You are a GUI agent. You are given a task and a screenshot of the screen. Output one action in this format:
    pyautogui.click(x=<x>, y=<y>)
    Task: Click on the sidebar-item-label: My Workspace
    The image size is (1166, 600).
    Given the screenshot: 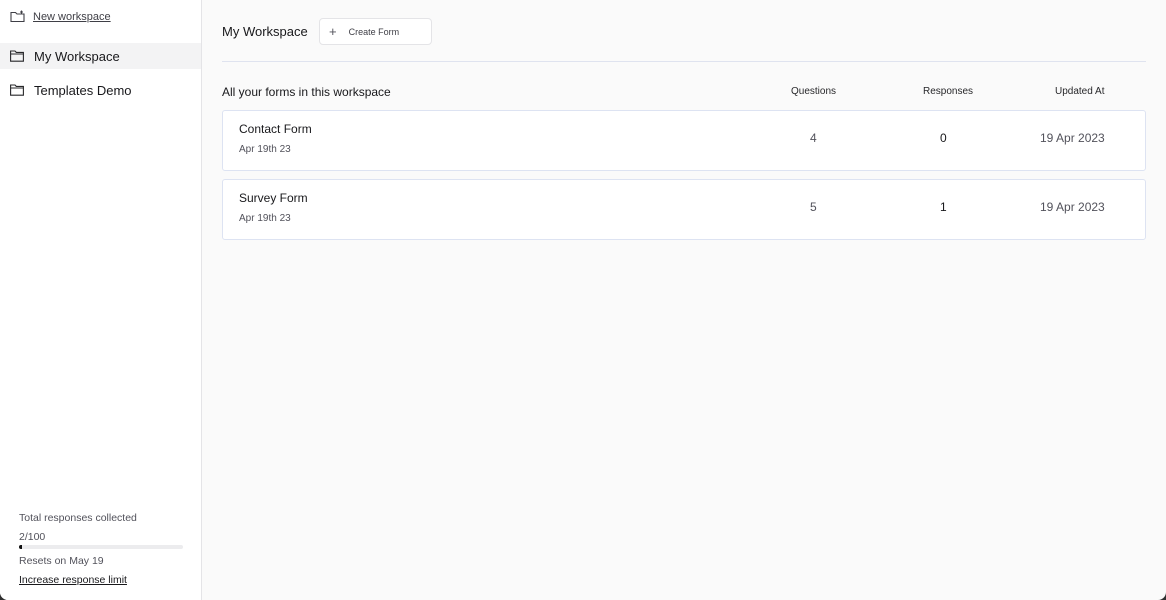 What is the action you would take?
    pyautogui.click(x=77, y=56)
    